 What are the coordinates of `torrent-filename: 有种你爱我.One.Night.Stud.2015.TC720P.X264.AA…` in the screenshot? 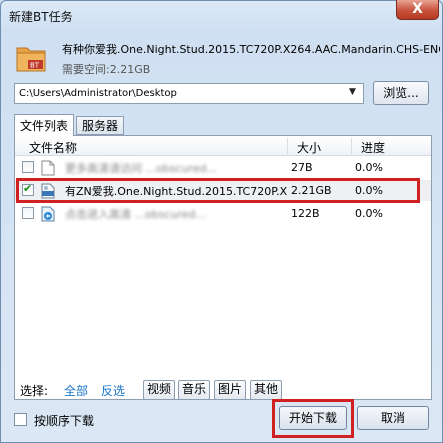 It's located at (251, 49).